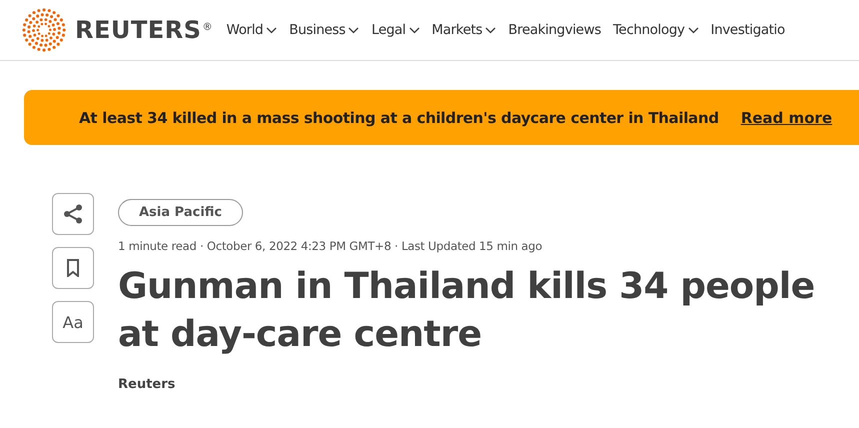 This screenshot has width=859, height=428. Describe the element at coordinates (252, 30) in the screenshot. I see `nav-link: World` at that location.